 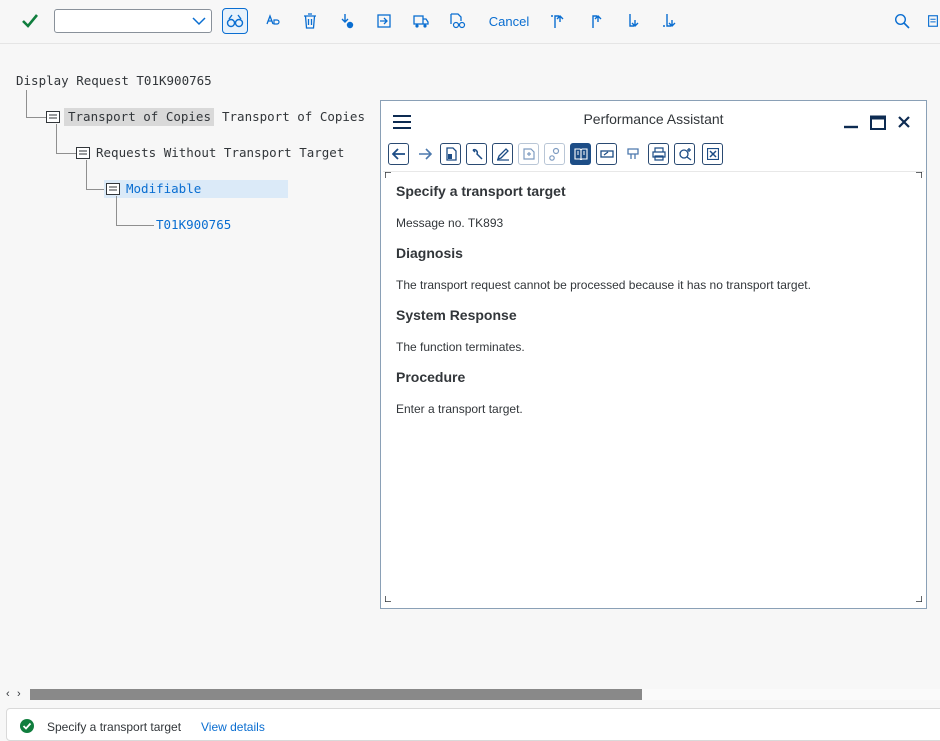 I want to click on release-button, so click(x=347, y=21).